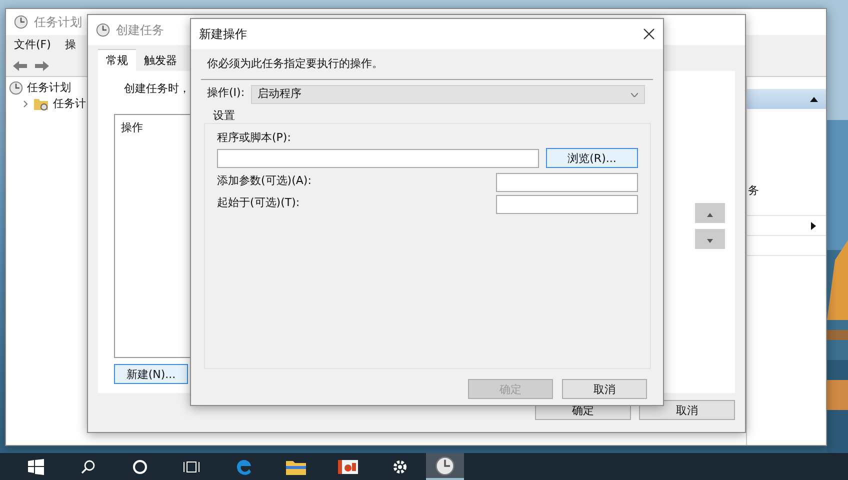  What do you see at coordinates (264, 180) in the screenshot?
I see `field-label: 添加参数(可选)(A):` at bounding box center [264, 180].